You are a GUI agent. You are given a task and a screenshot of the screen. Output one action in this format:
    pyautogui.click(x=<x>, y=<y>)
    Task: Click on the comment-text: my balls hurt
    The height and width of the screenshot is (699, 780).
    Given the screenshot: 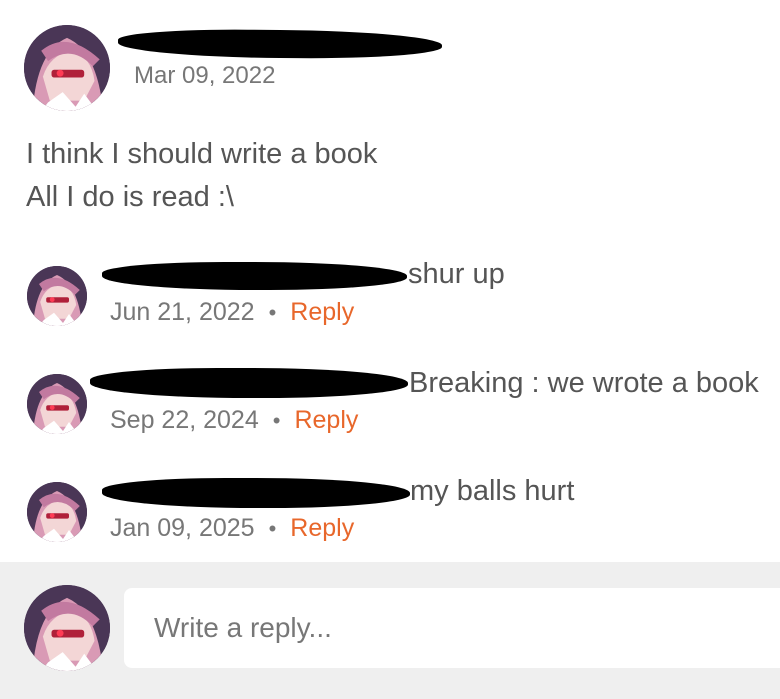 What is the action you would take?
    pyautogui.click(x=492, y=491)
    